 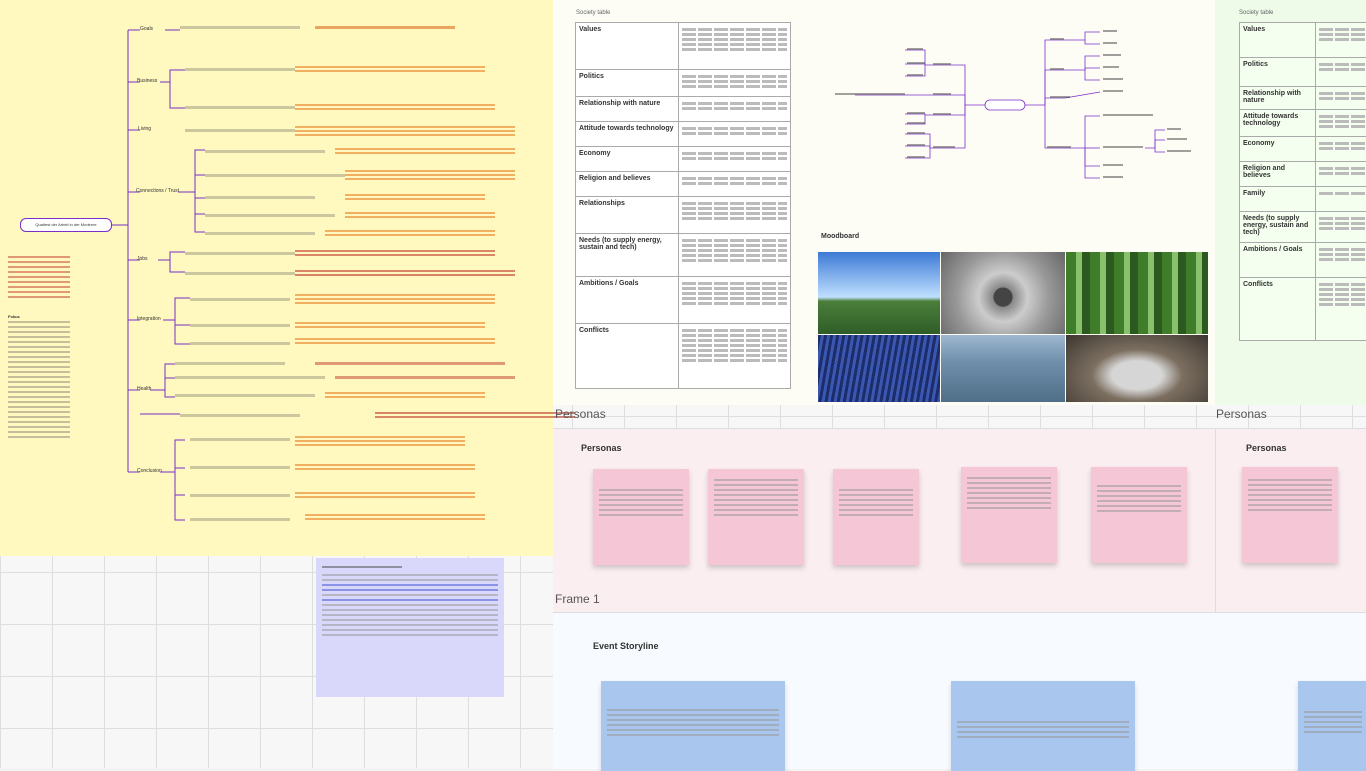 I want to click on society-table-title: Society table, so click(x=593, y=13).